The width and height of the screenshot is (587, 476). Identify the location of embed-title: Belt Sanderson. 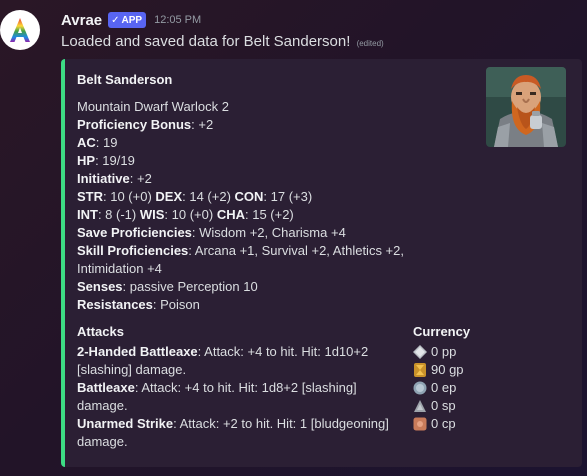
(125, 79).